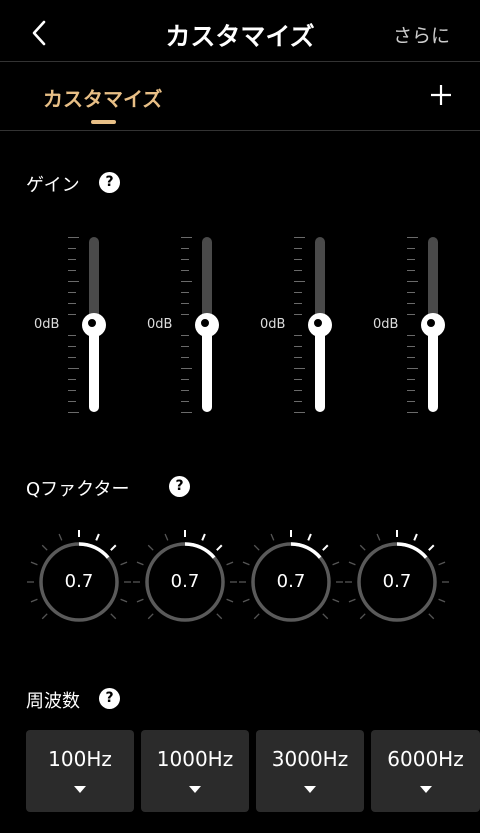 This screenshot has width=480, height=833. Describe the element at coordinates (179, 486) in the screenshot. I see `q-factor-help-icon: ?` at that location.